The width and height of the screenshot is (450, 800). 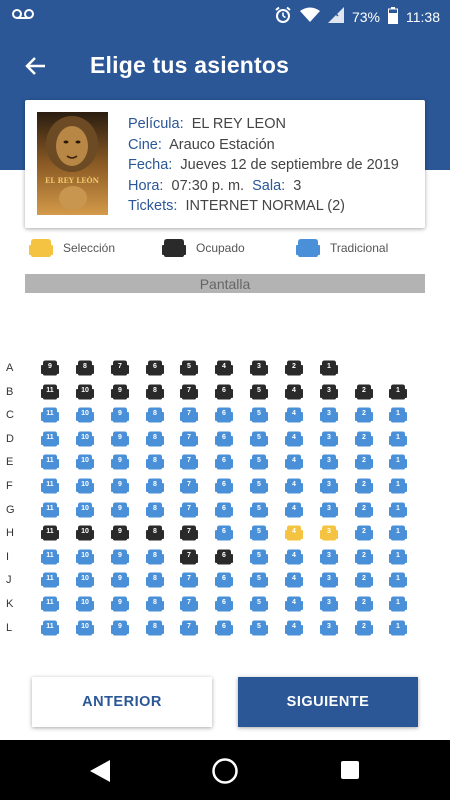 I want to click on seat-d11-available: 11, so click(x=50, y=439).